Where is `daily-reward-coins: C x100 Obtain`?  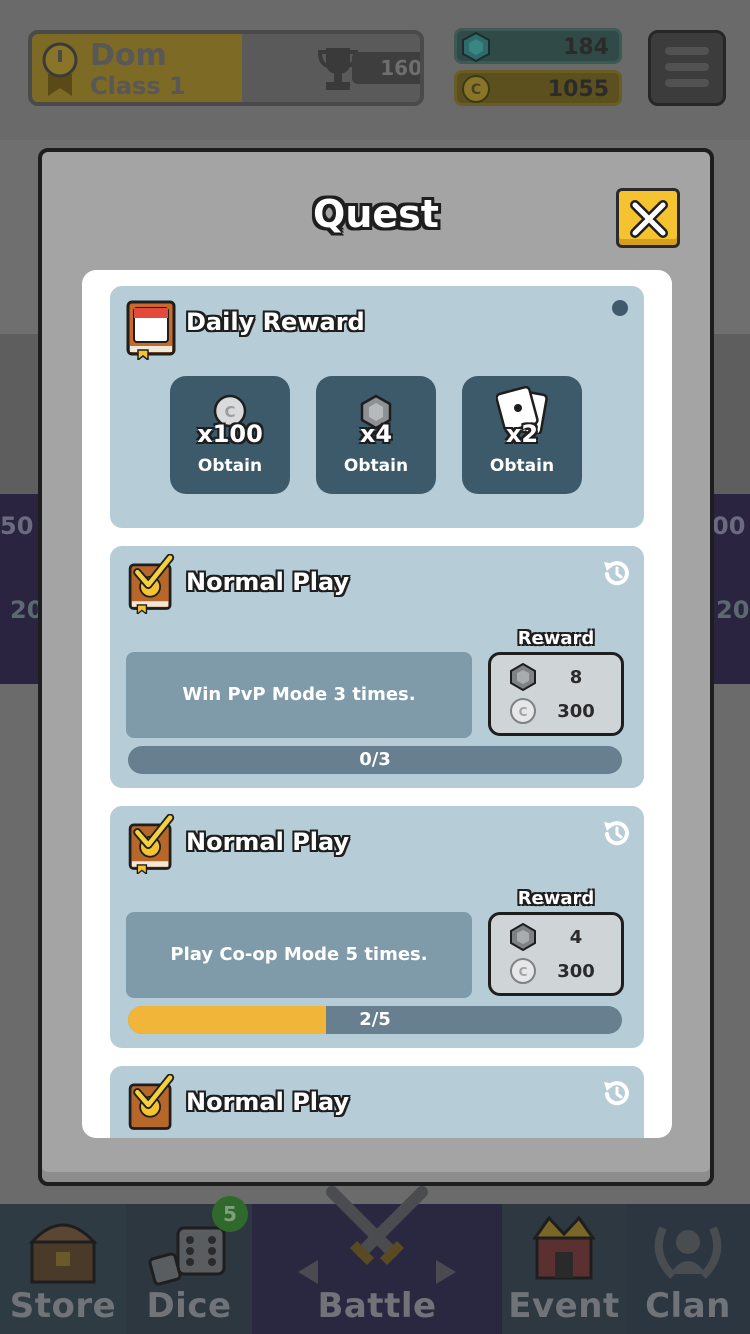
daily-reward-coins: C x100 Obtain is located at coordinates (230, 435).